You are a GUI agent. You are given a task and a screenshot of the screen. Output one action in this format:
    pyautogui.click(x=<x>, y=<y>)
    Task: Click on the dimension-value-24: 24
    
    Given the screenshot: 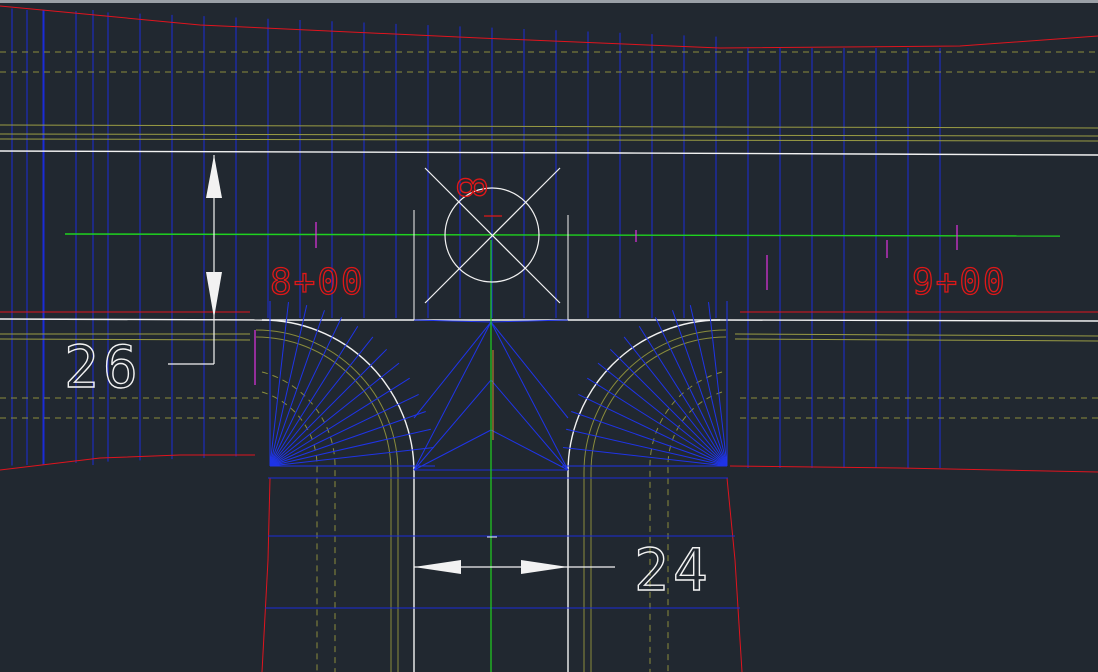 What is the action you would take?
    pyautogui.click(x=673, y=570)
    